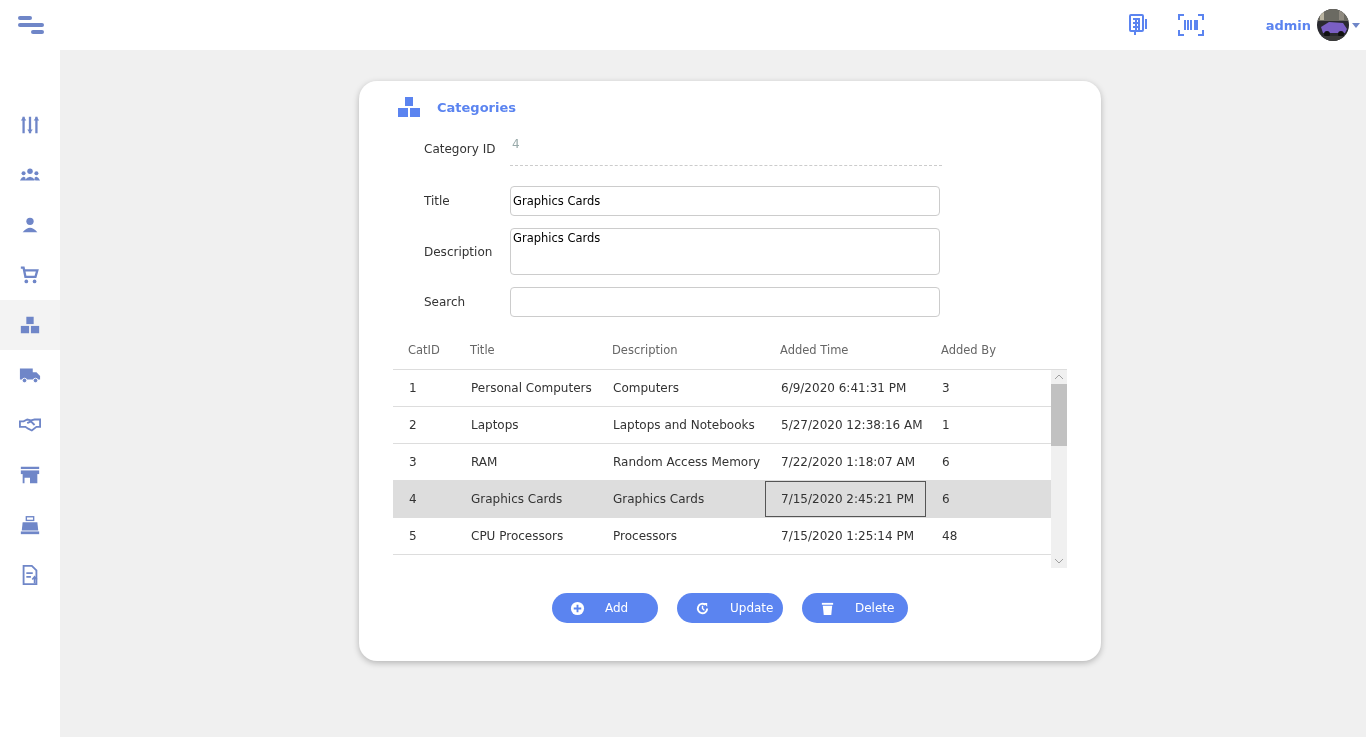 The image size is (1366, 737). I want to click on field-label: Title, so click(437, 201).